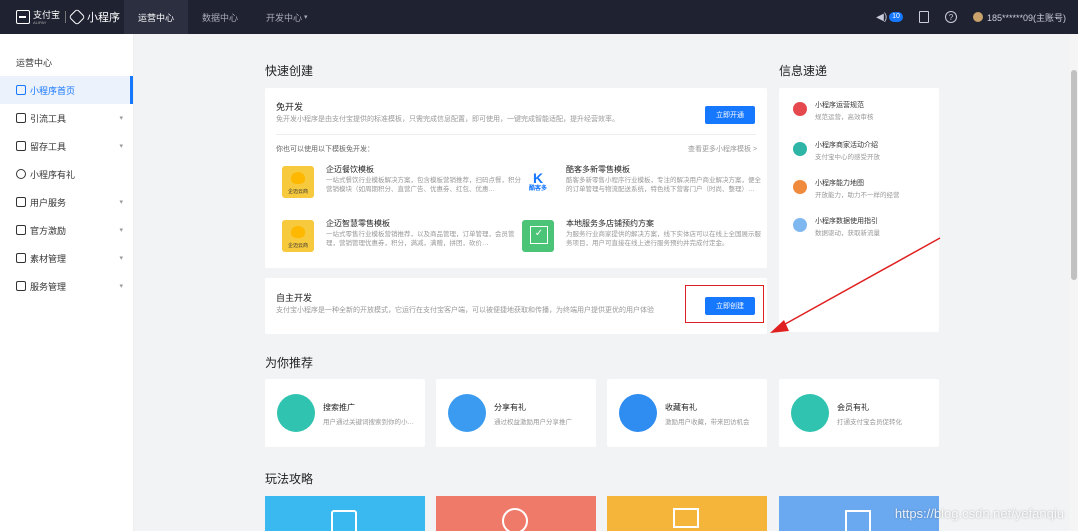  I want to click on template-title: 企迈餐饮模板, so click(350, 169).